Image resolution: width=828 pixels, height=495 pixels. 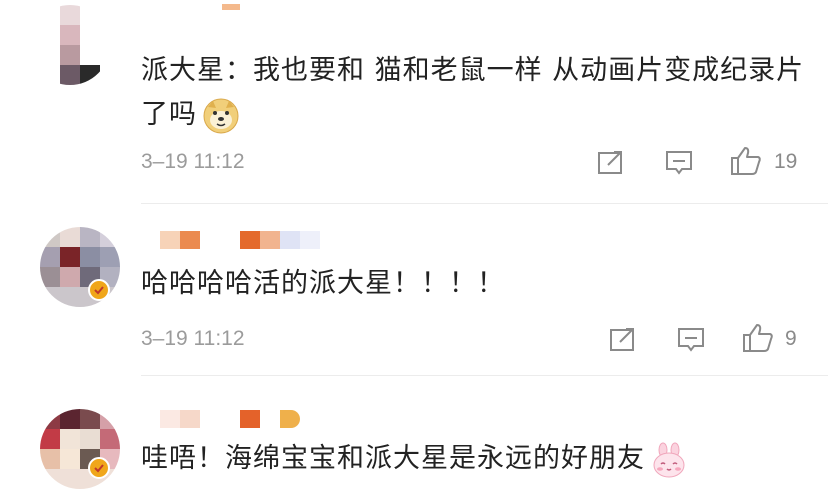 I want to click on comment-text: 哇唔！海绵宝宝和派大星是永远的好朋友, so click(x=477, y=459).